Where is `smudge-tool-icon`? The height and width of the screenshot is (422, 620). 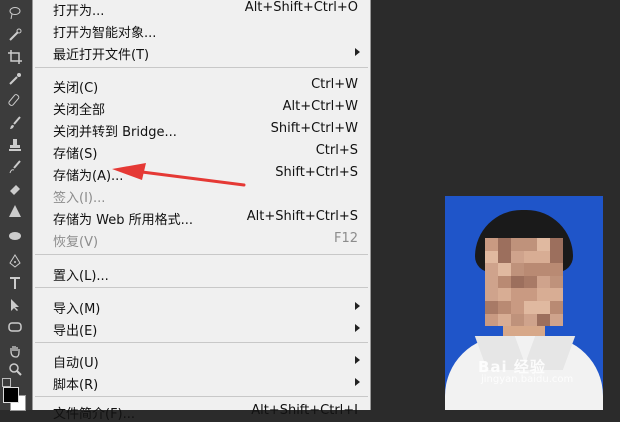 smudge-tool-icon is located at coordinates (15, 235).